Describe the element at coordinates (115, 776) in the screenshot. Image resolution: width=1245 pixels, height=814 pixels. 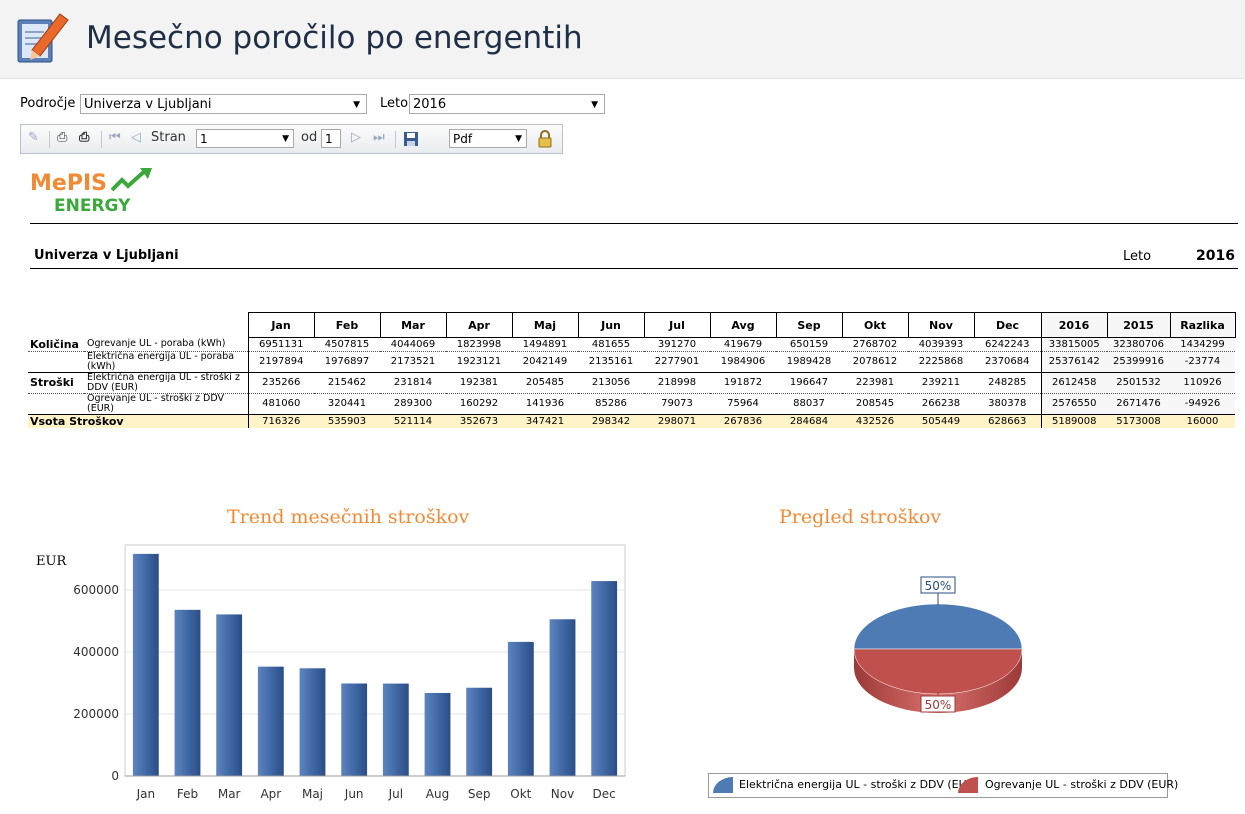
I see `y-tick-label: 0` at that location.